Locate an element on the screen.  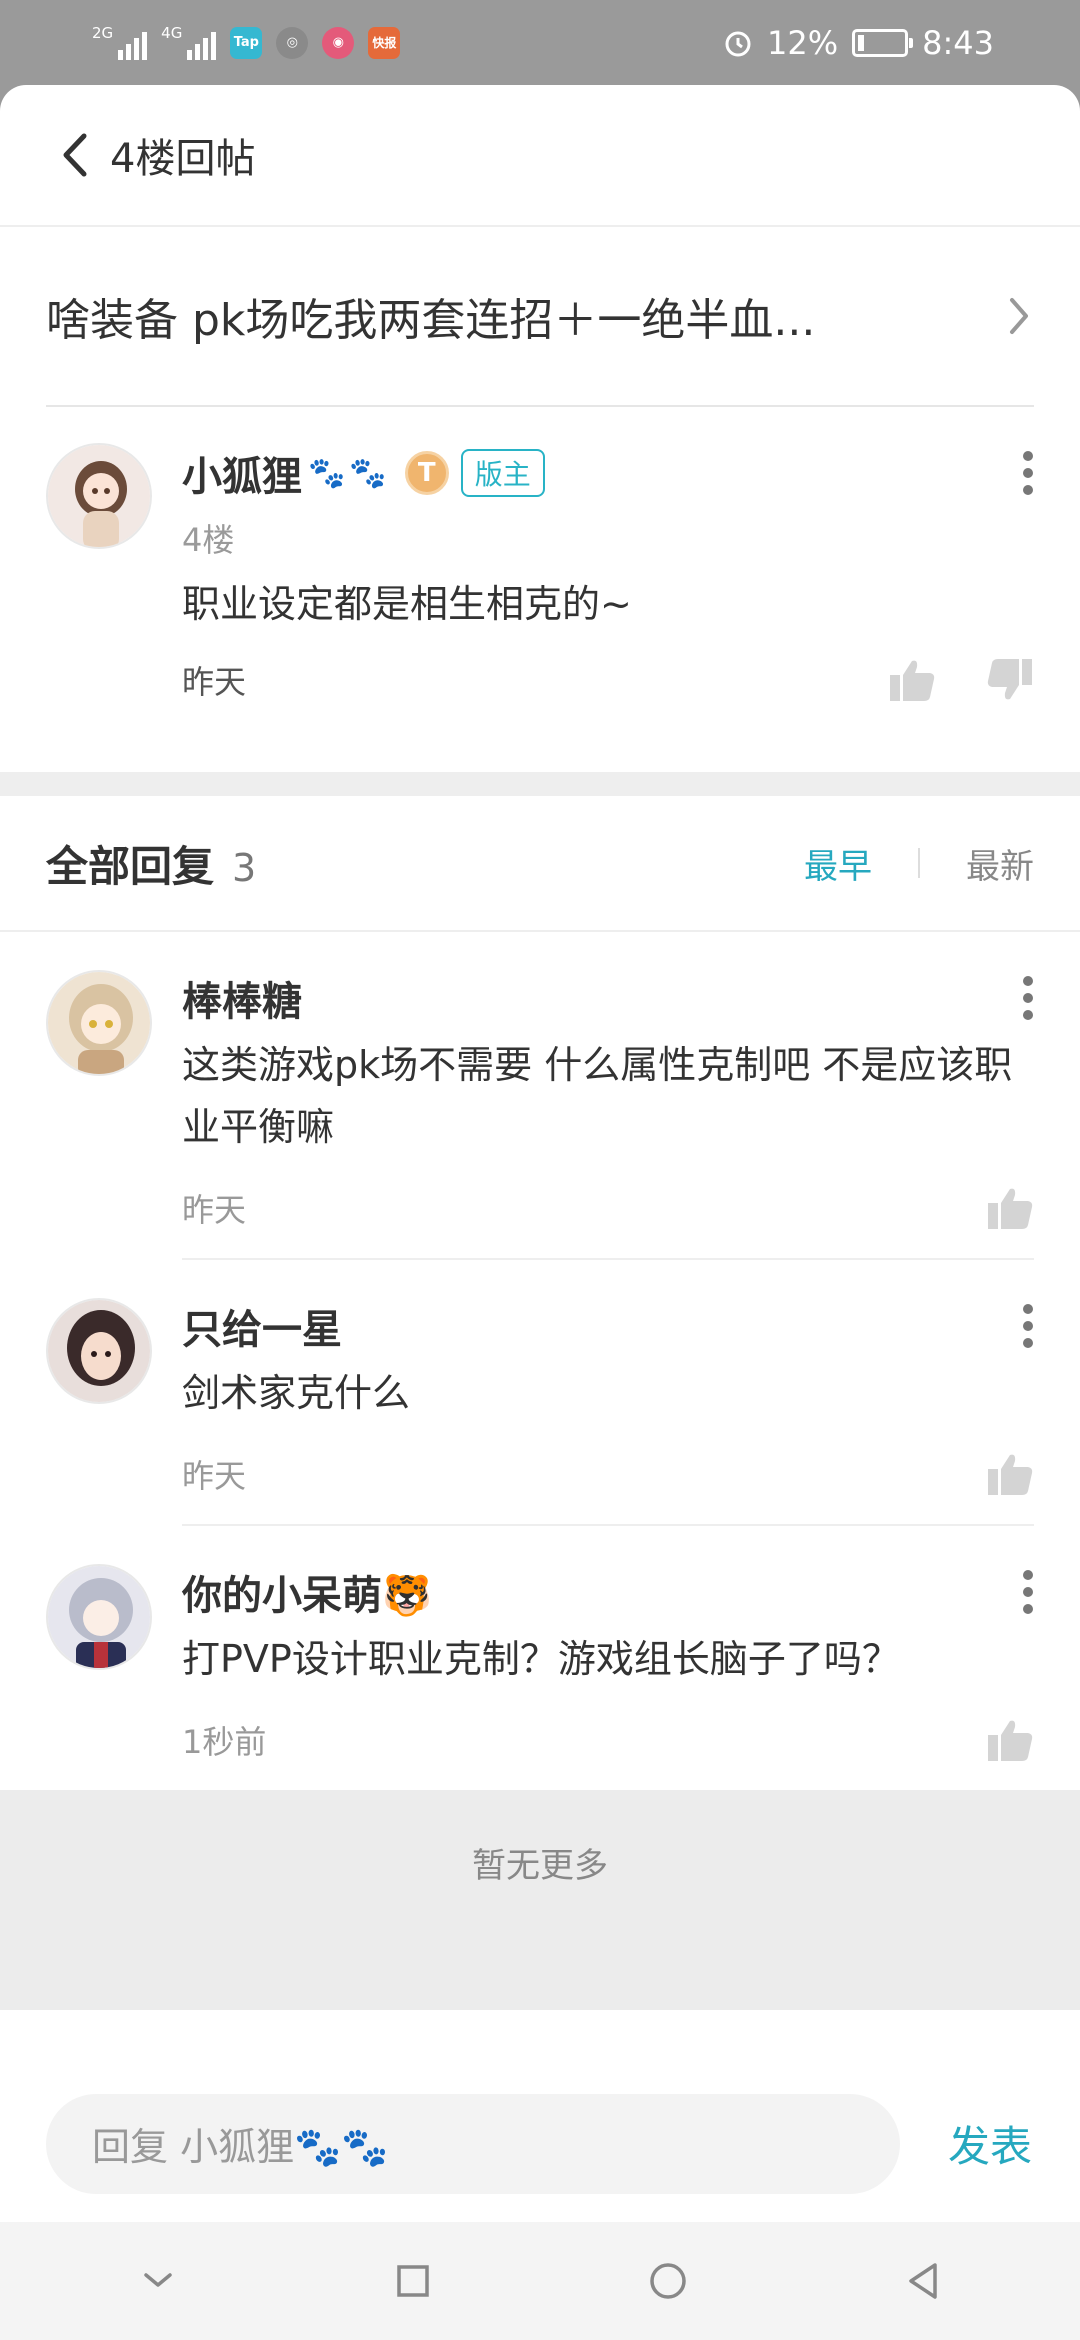
status-right: 12% 8:43 is located at coordinates (858, 43).